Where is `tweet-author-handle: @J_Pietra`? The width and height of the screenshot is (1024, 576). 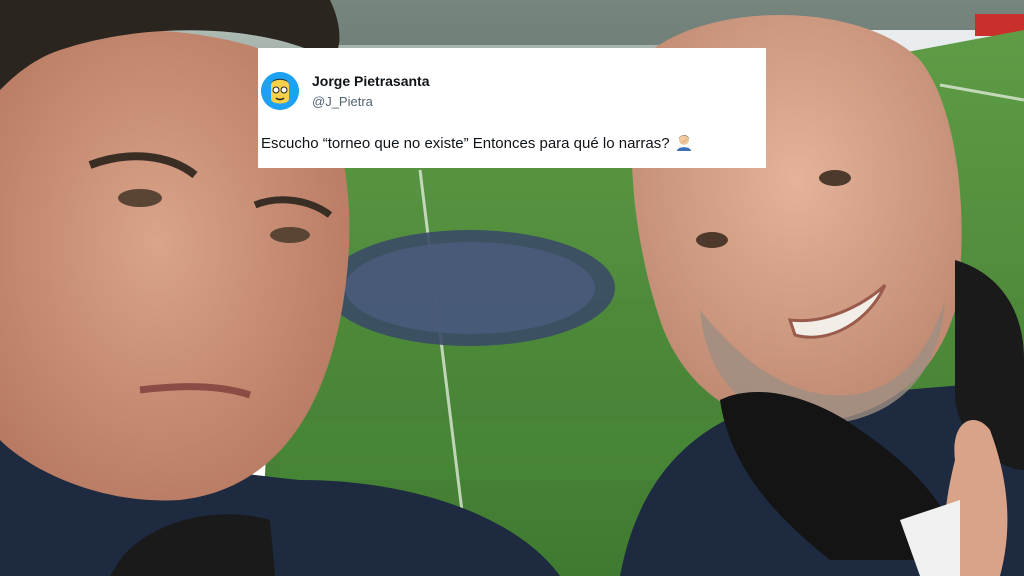
tweet-author-handle: @J_Pietra is located at coordinates (342, 101).